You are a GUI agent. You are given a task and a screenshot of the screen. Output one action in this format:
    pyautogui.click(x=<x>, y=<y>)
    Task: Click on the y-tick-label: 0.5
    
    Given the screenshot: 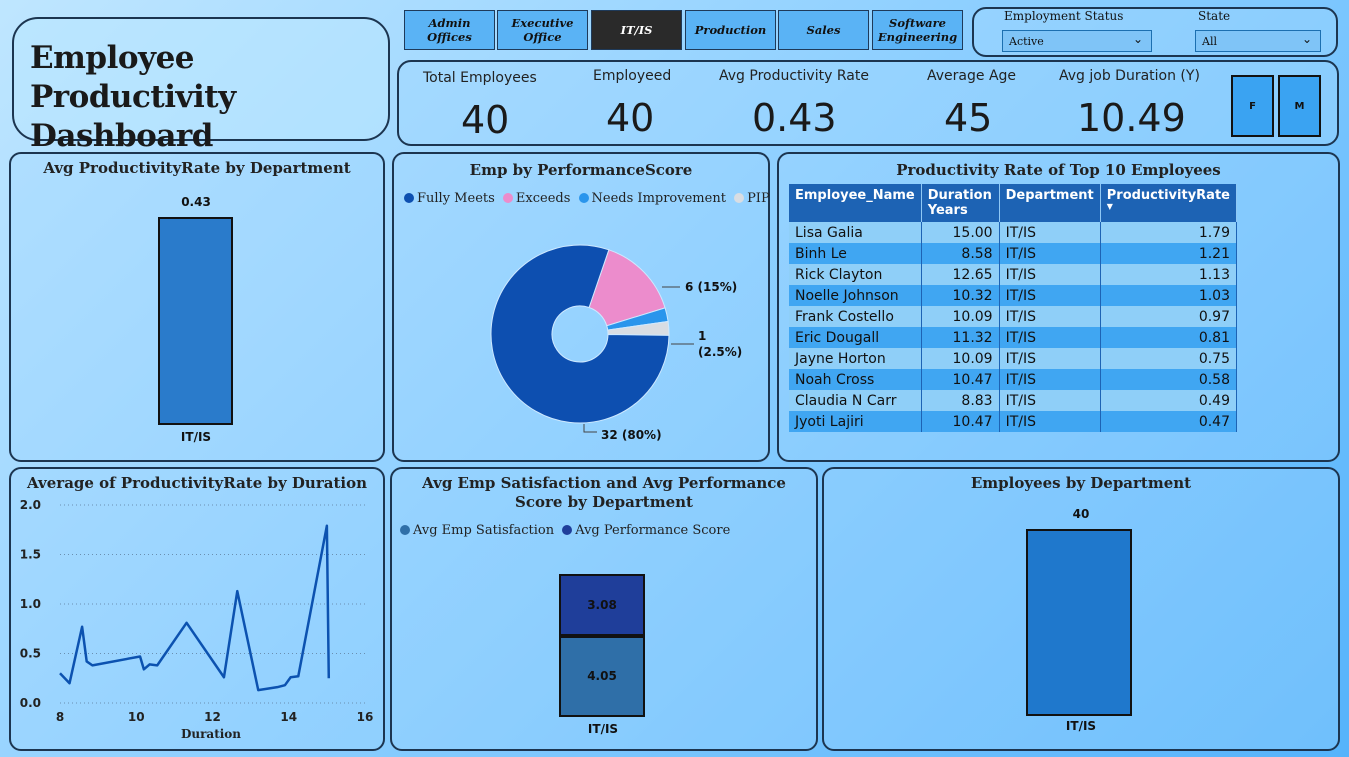 What is the action you would take?
    pyautogui.click(x=30, y=654)
    